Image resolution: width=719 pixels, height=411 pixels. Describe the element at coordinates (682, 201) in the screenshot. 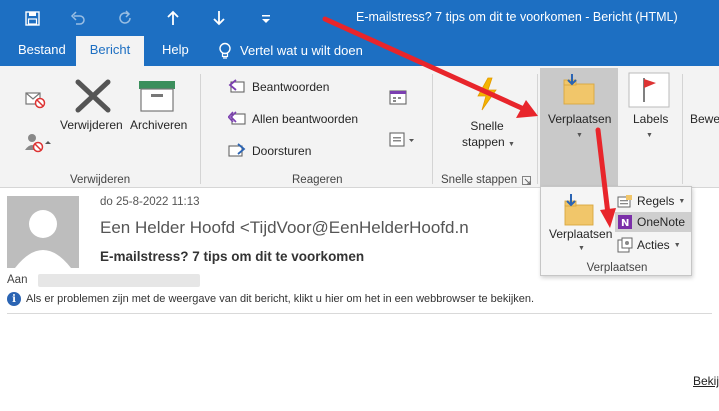

I see `rules-dropdown-icon: ▼` at that location.